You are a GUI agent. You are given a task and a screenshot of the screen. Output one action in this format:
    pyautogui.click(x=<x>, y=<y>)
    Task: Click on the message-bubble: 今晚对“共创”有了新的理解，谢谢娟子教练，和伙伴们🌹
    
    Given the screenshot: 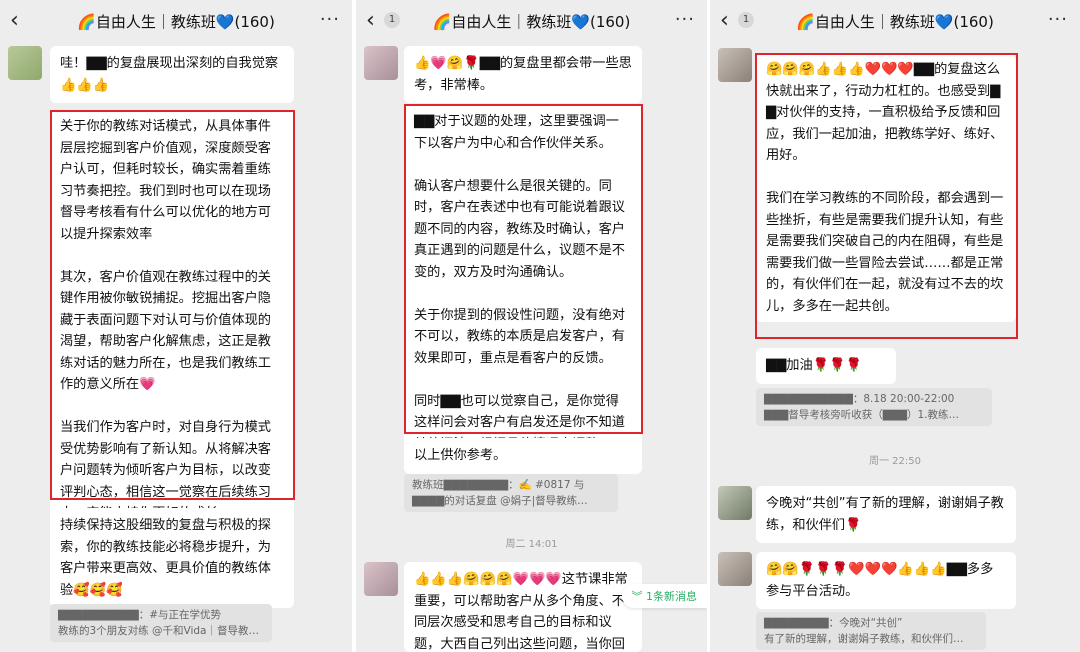 What is the action you would take?
    pyautogui.click(x=886, y=514)
    